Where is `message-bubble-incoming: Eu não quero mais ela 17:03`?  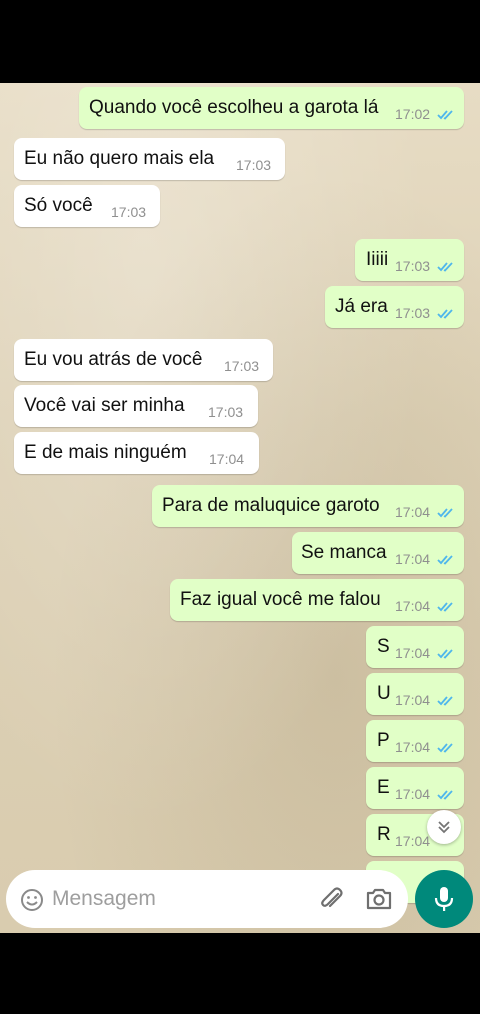 message-bubble-incoming: Eu não quero mais ela 17:03 is located at coordinates (149, 159).